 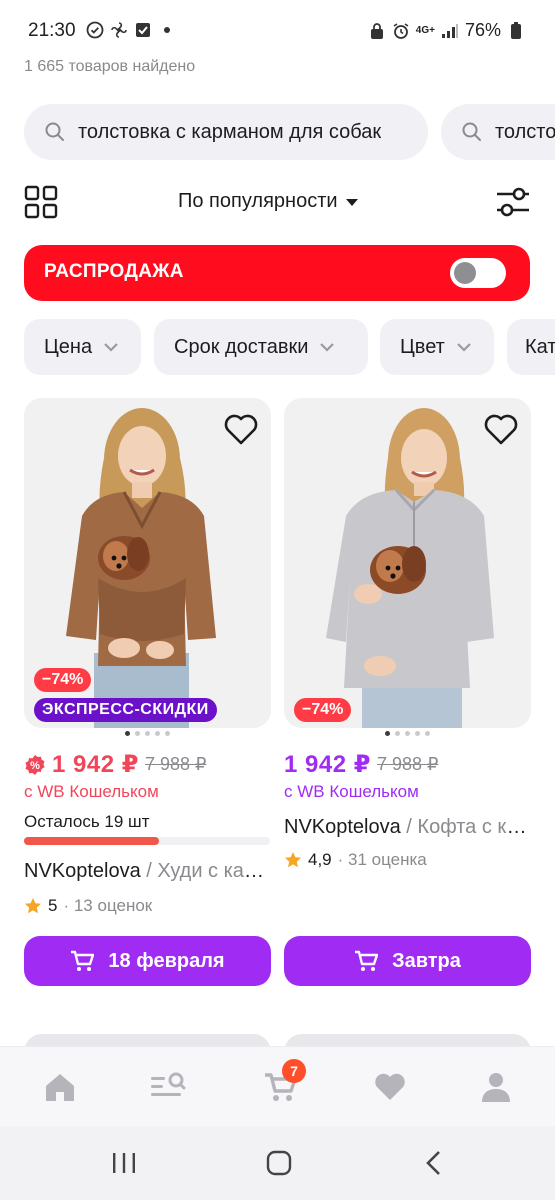 I want to click on filter-chip-delivery: Срок доставки, so click(x=261, y=347).